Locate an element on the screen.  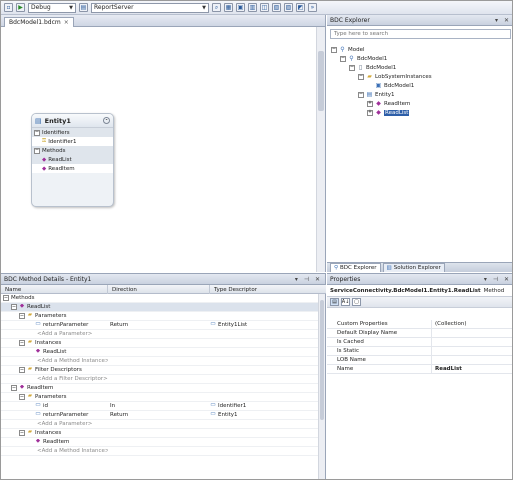
entity-identifier-item: ⚿ Identifier1 is located at coordinates (72, 141).